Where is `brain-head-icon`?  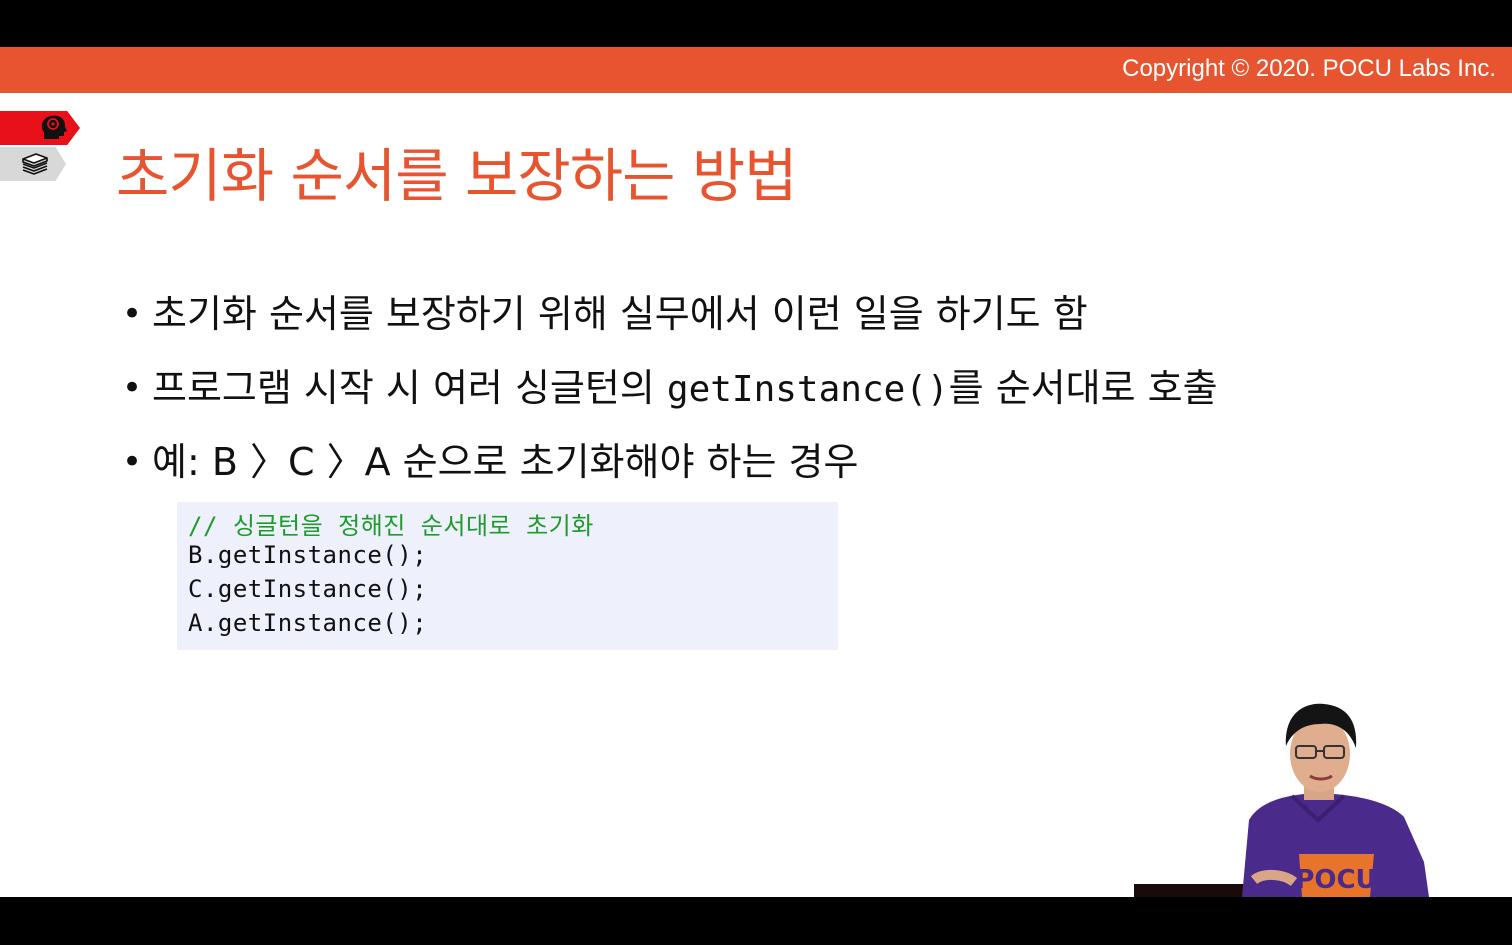 brain-head-icon is located at coordinates (54, 127).